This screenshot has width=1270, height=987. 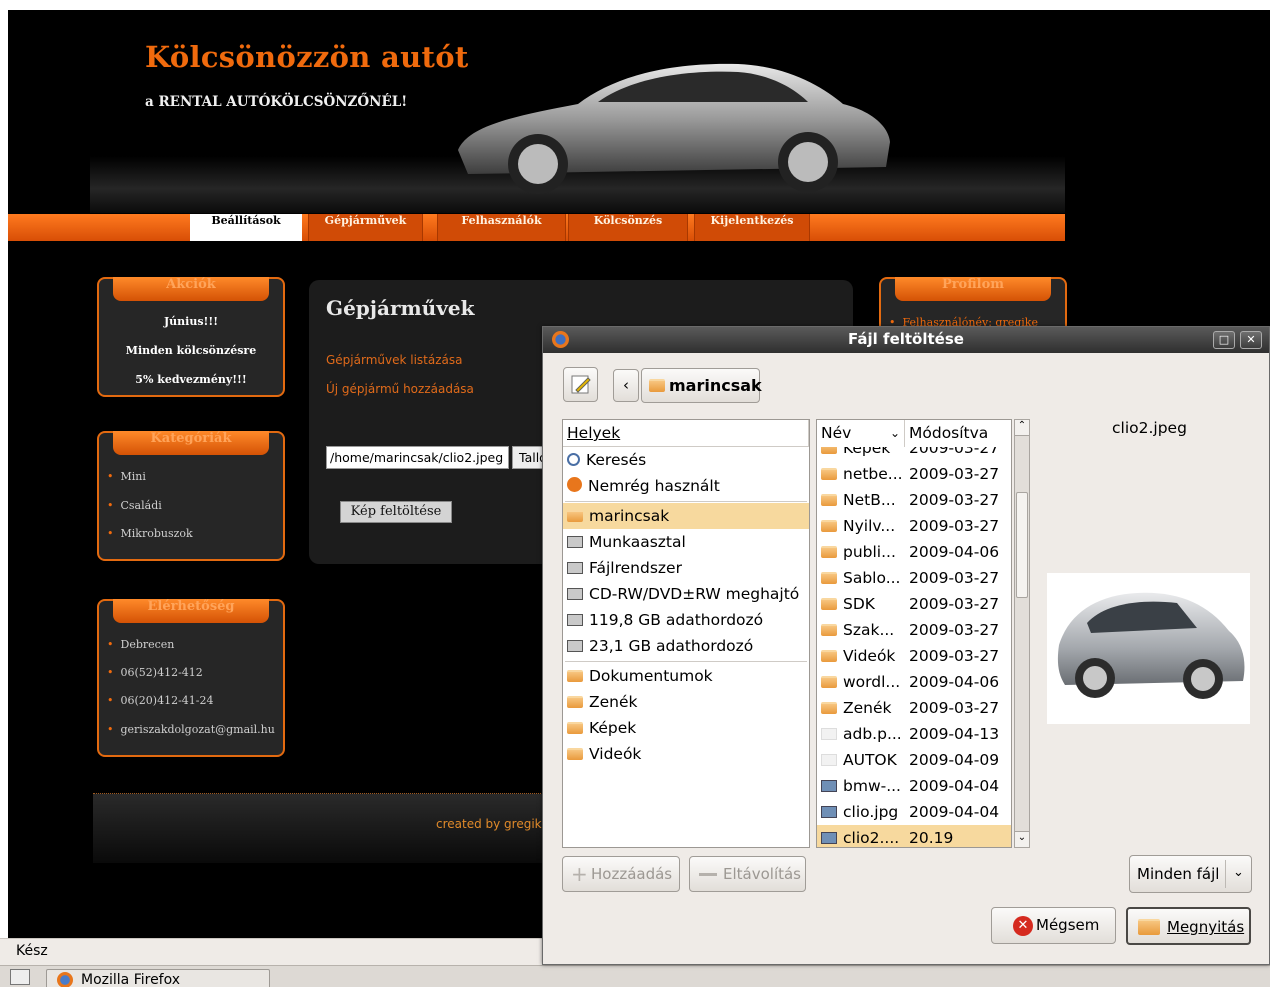 I want to click on file-filter-select: Minden fájl ⌄, so click(x=1190, y=874).